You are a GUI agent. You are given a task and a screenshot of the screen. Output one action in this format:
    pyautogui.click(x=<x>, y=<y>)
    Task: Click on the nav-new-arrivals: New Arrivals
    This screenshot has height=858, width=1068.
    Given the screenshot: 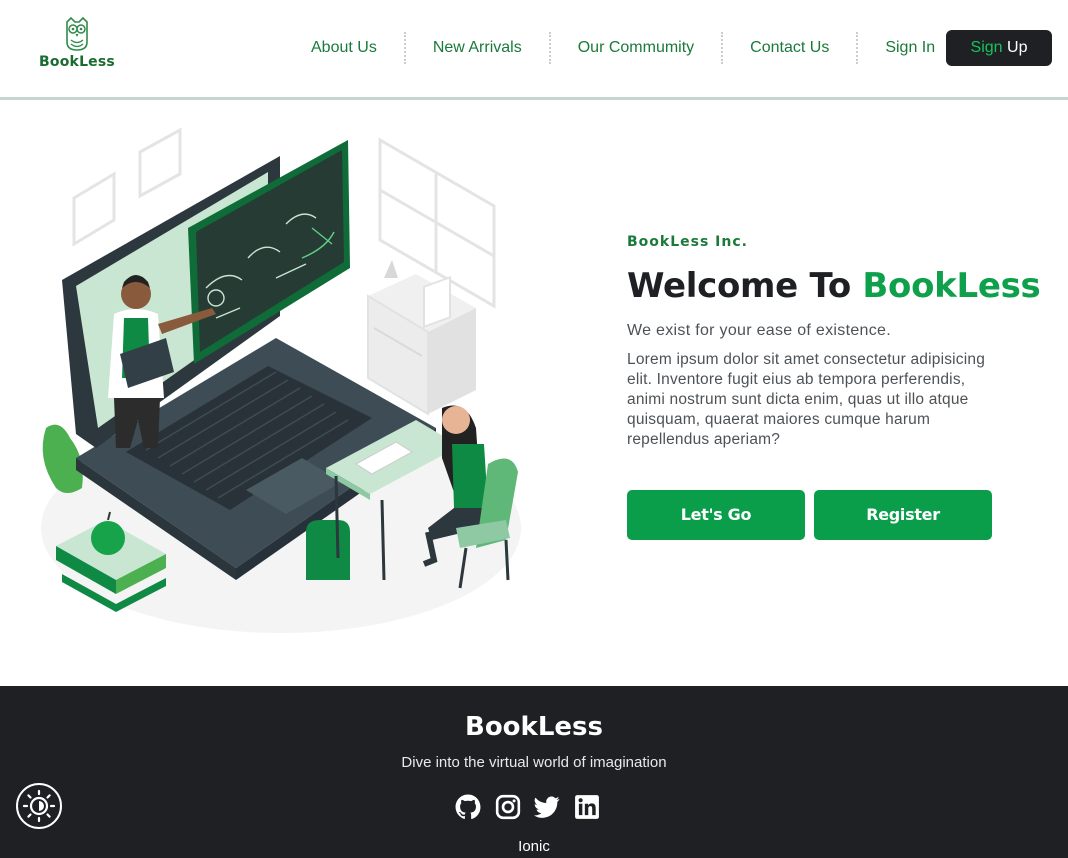 What is the action you would take?
    pyautogui.click(x=478, y=48)
    